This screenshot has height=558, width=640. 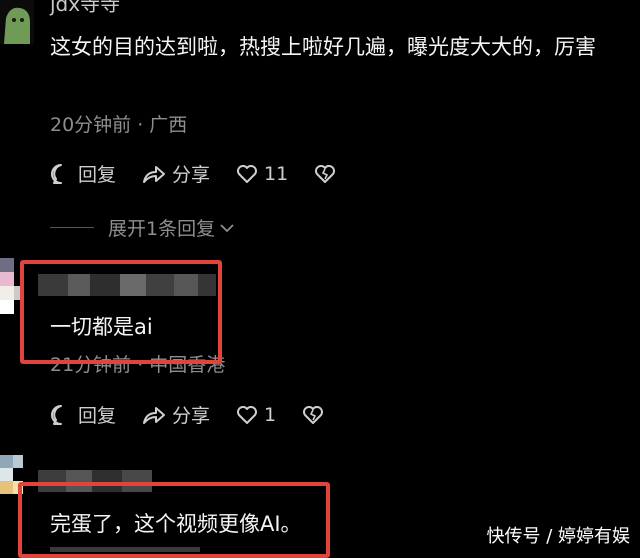 I want to click on like-button: 1, so click(x=256, y=415).